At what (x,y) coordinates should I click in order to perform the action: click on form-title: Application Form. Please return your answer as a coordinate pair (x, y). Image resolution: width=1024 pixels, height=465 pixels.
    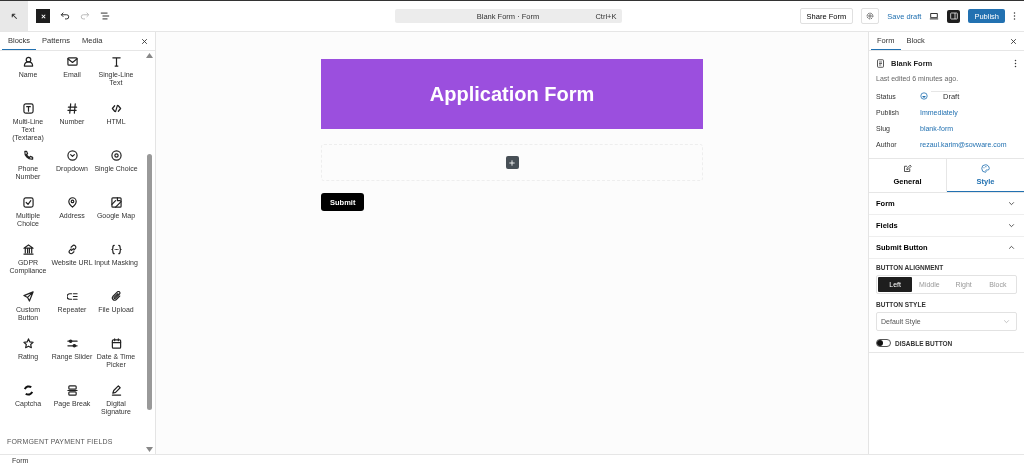
    Looking at the image, I should click on (512, 94).